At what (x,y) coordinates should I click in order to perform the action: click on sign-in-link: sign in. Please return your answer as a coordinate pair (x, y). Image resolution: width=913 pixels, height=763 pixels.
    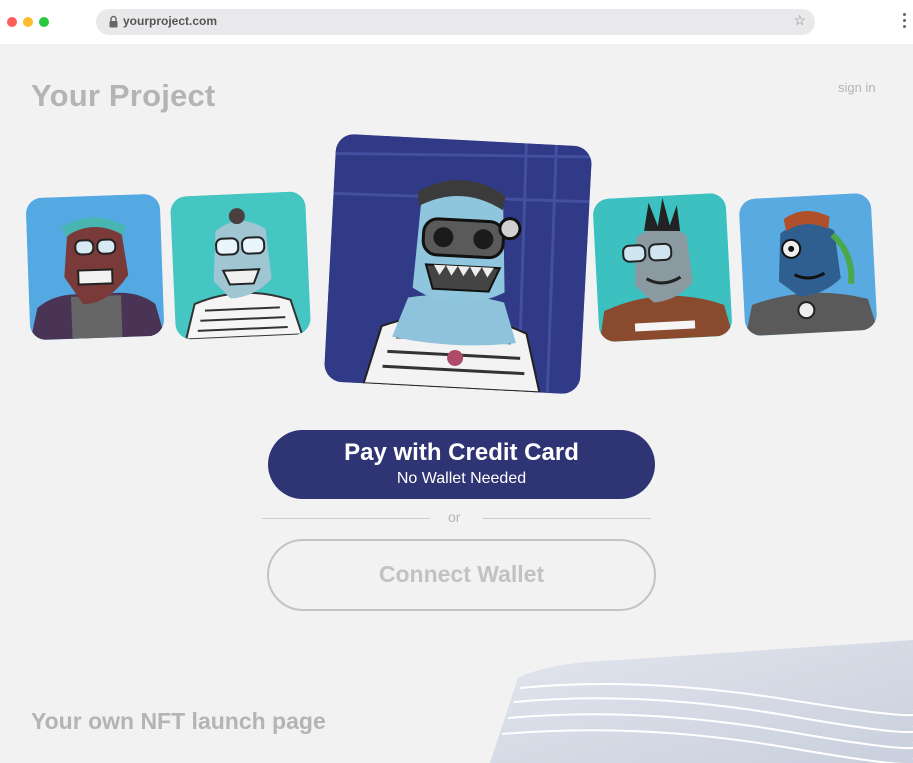
    Looking at the image, I should click on (857, 87).